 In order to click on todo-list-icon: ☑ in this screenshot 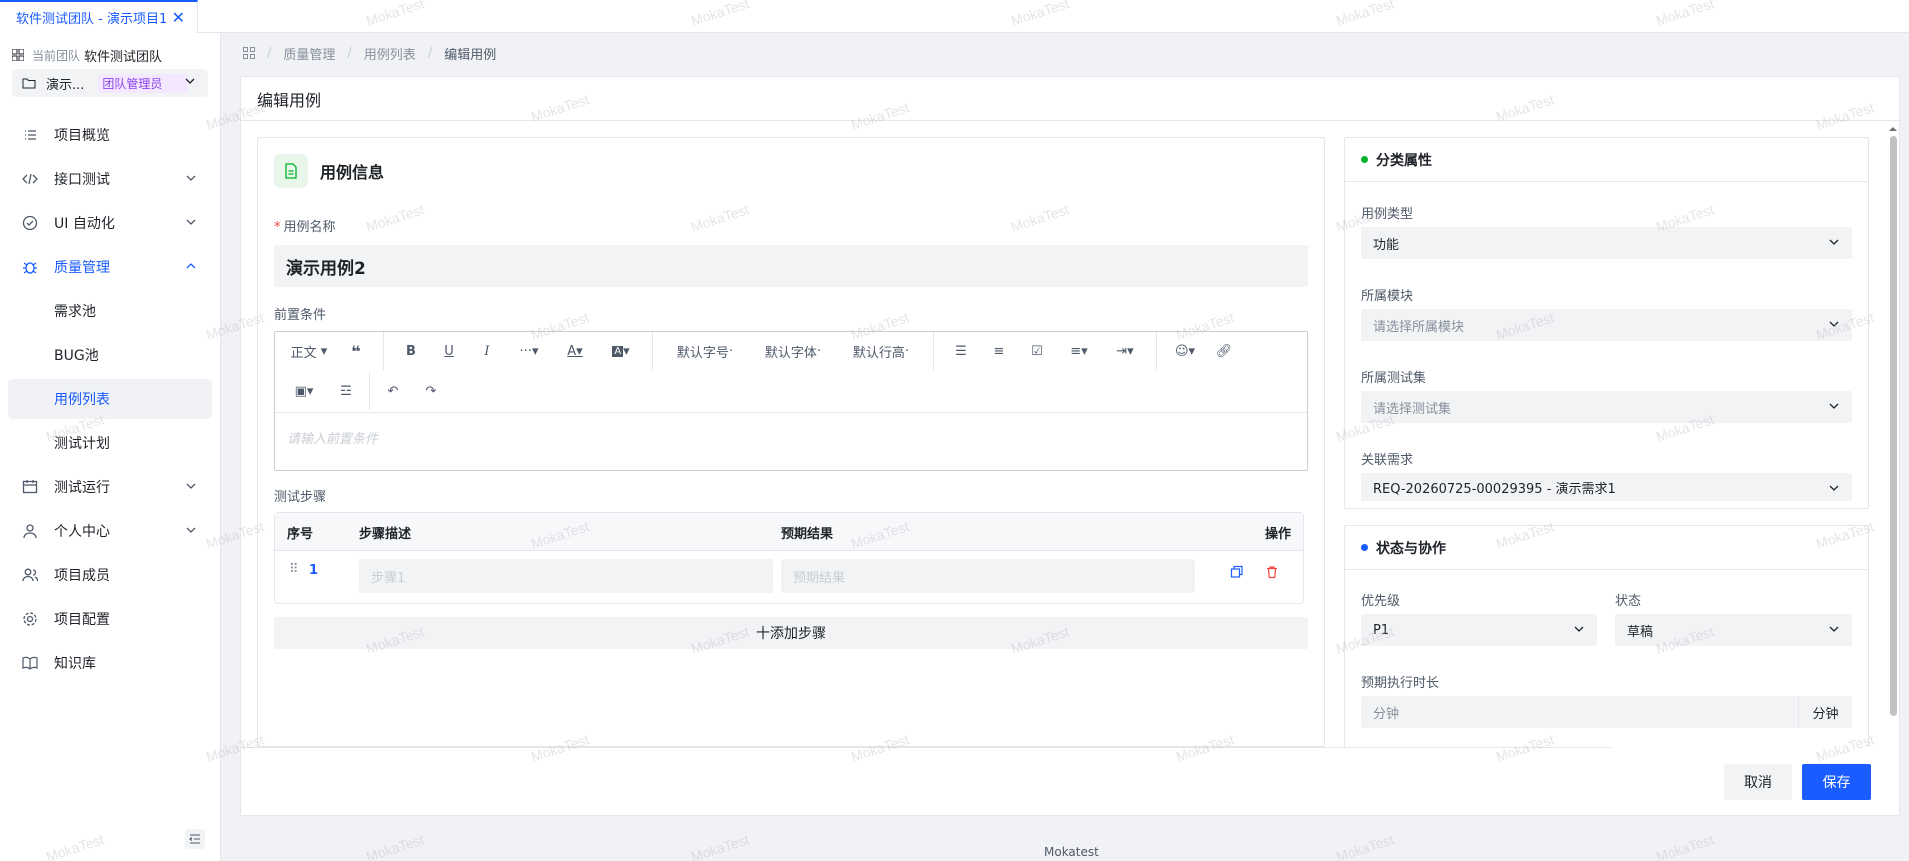, I will do `click(1037, 351)`.